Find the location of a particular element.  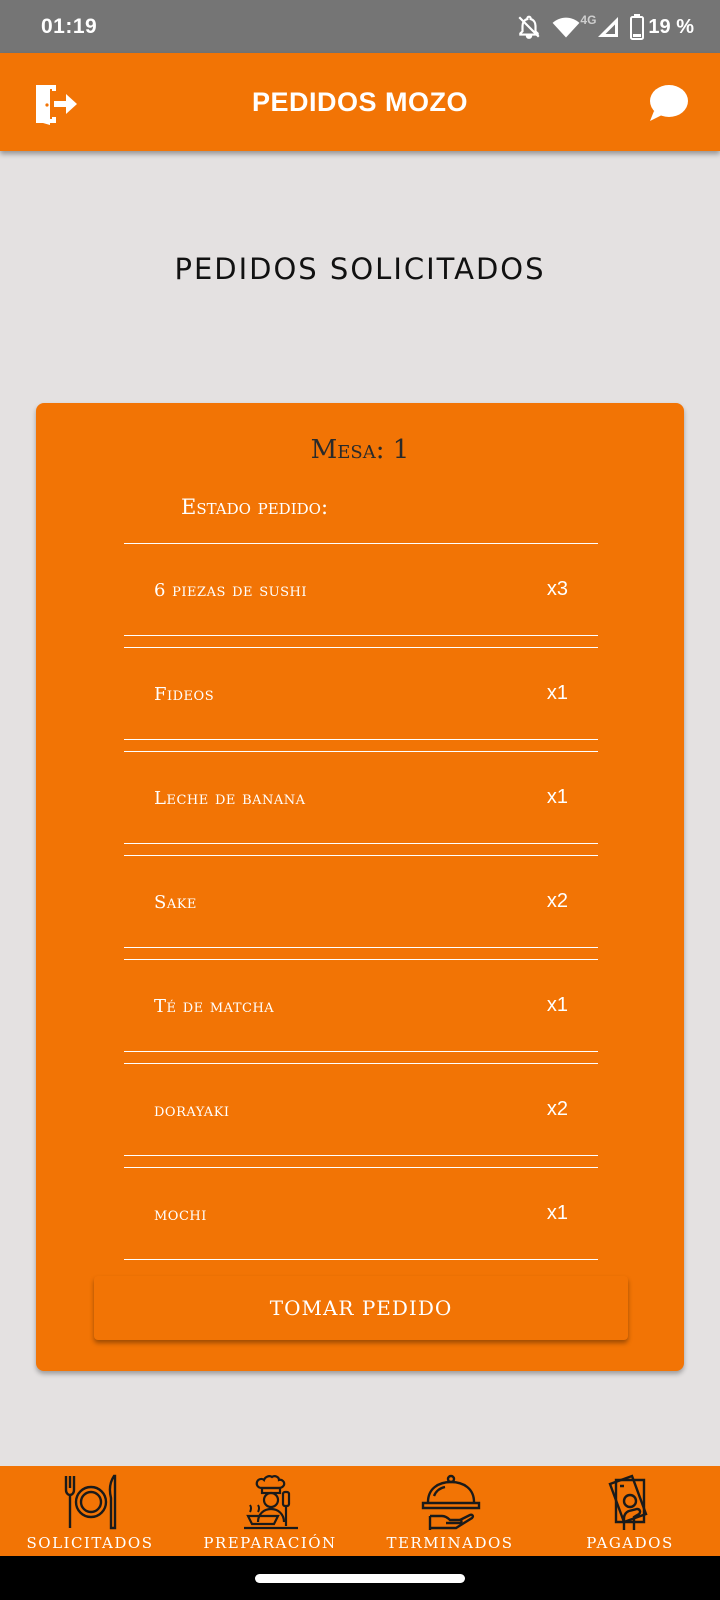

notifications-off-icon is located at coordinates (529, 27).